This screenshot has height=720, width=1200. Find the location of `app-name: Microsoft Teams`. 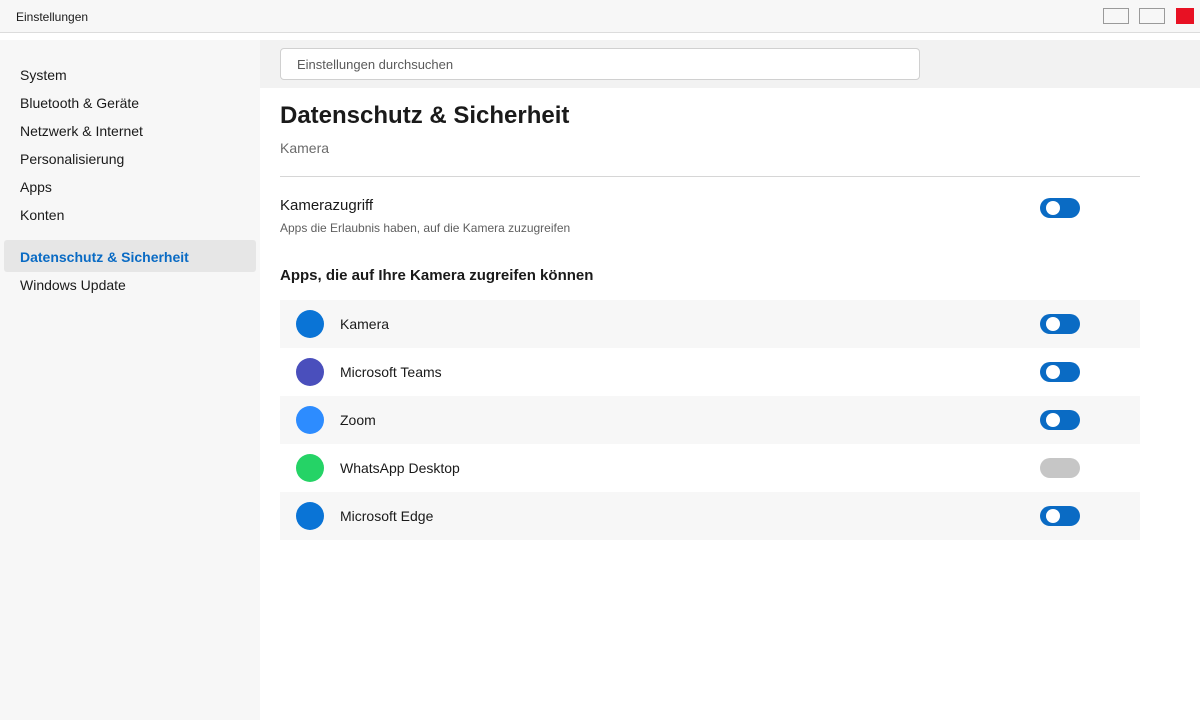

app-name: Microsoft Teams is located at coordinates (391, 372).